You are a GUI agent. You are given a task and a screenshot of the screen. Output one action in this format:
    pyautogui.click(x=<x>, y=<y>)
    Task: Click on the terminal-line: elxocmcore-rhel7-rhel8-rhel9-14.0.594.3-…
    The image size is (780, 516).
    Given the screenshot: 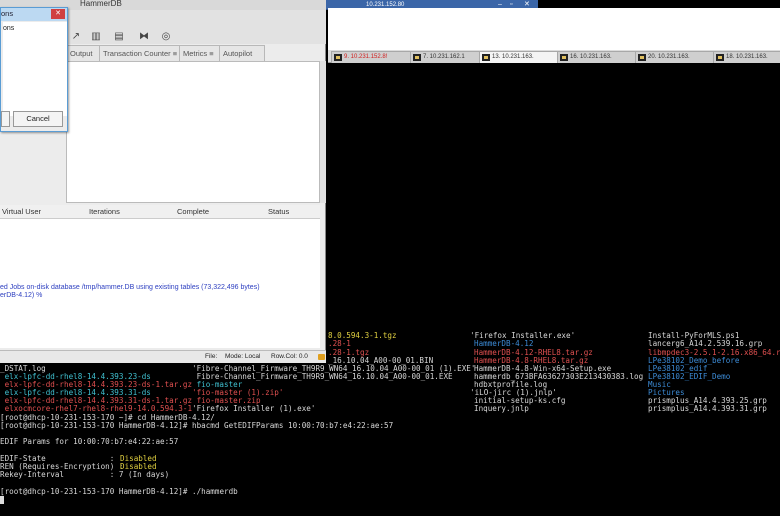 What is the action you would take?
    pyautogui.click(x=96, y=408)
    